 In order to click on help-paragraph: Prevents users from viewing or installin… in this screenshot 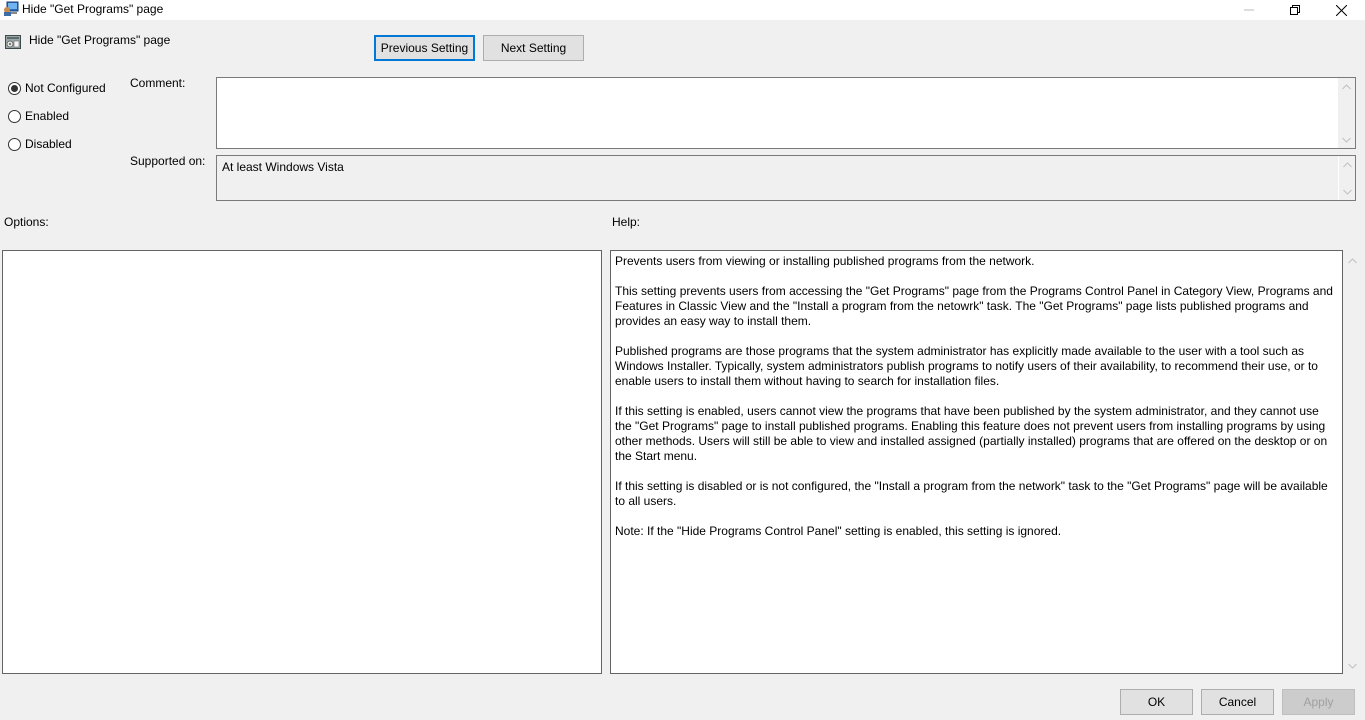, I will do `click(825, 261)`.